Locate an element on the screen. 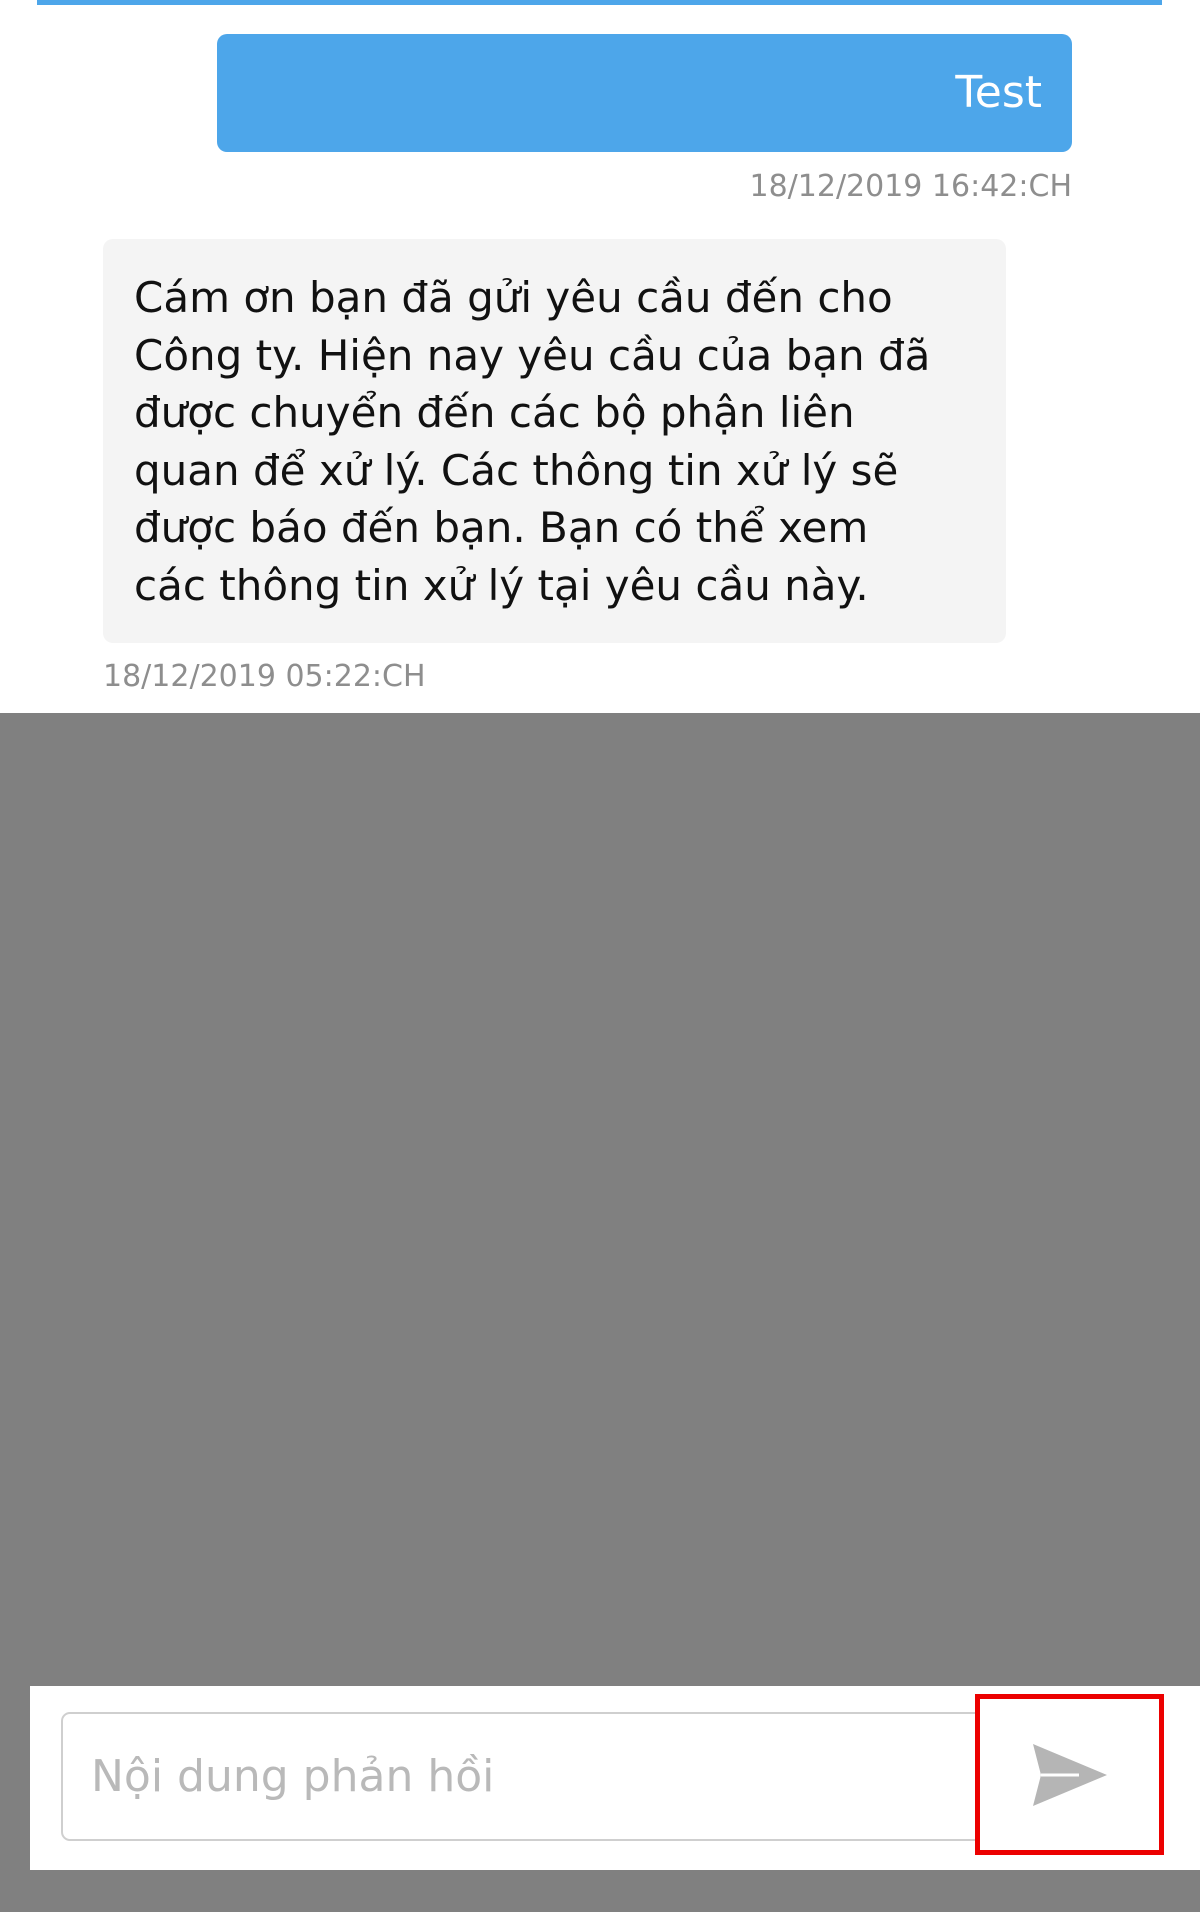 The height and width of the screenshot is (1912, 1200). send-icon is located at coordinates (1069, 1774).